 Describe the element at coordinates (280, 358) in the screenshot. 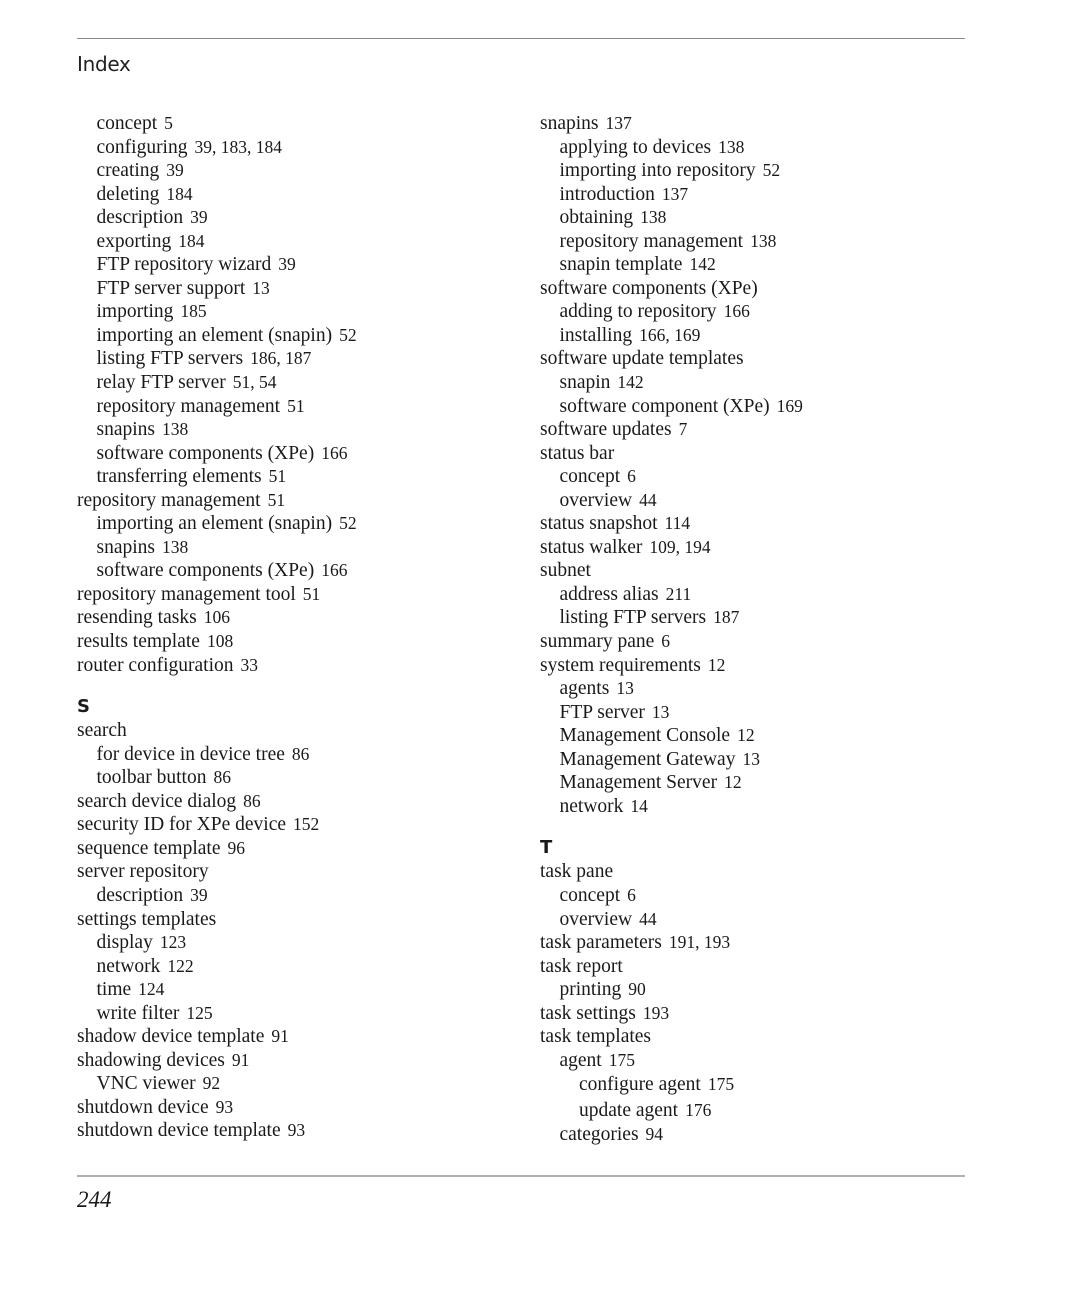

I see `entry-page-ref: 186, 187` at that location.